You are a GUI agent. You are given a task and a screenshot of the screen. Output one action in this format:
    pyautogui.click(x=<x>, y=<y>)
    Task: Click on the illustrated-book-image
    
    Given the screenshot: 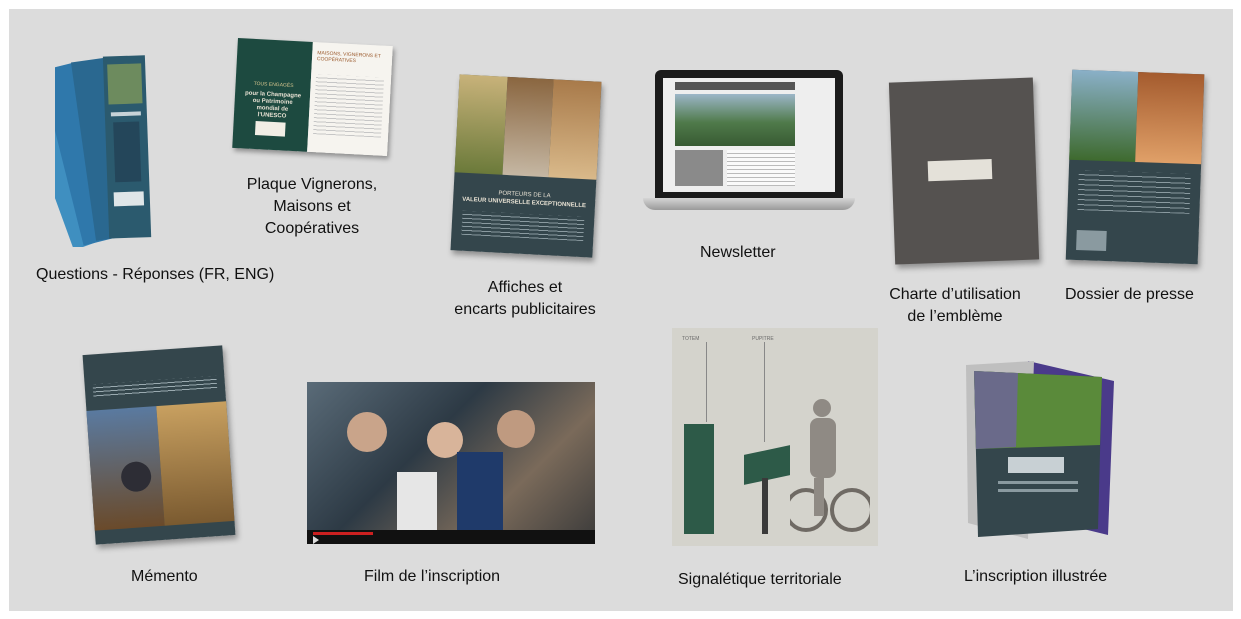 What is the action you would take?
    pyautogui.click(x=1040, y=450)
    